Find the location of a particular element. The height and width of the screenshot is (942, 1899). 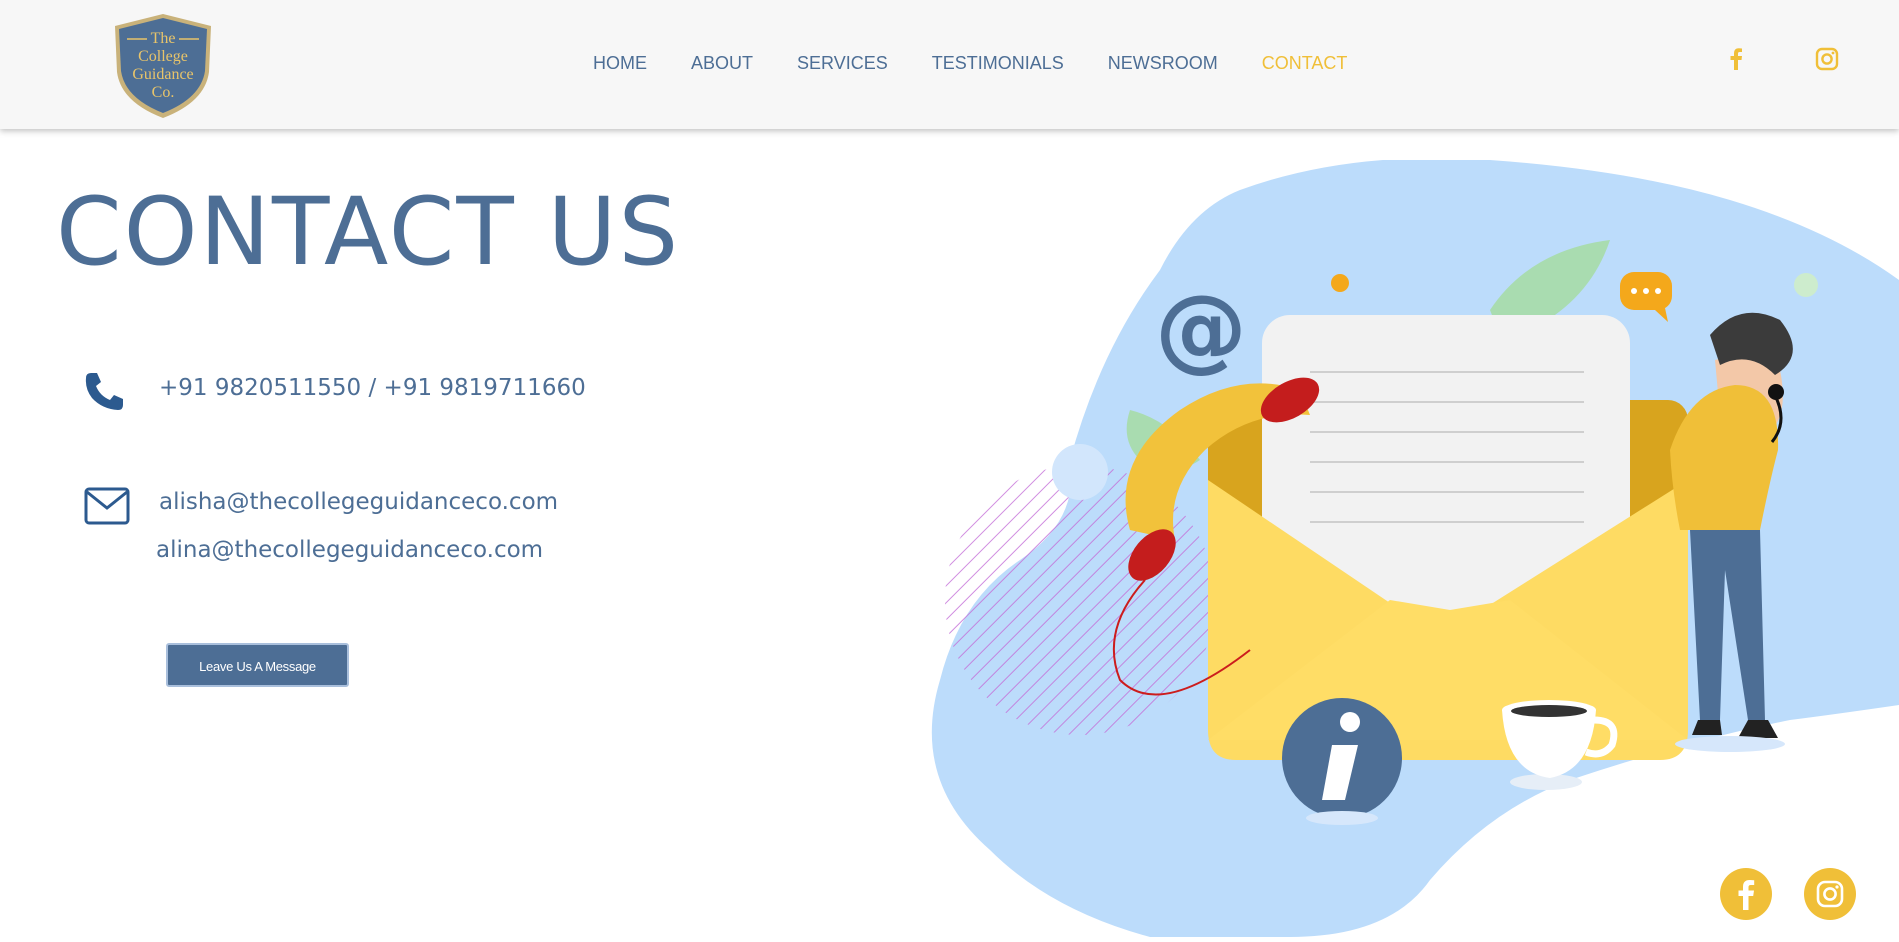

logo: The College Guidance Co. is located at coordinates (163, 66).